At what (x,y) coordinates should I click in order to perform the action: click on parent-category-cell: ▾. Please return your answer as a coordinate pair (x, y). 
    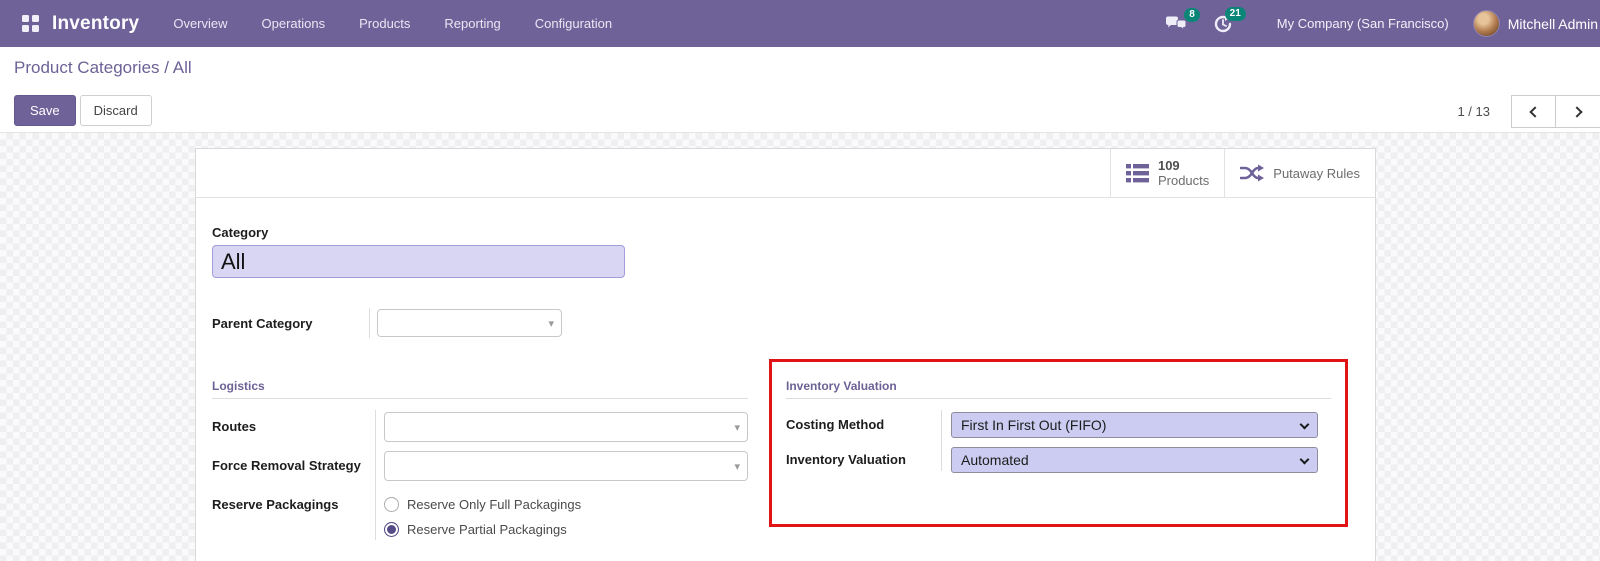
    Looking at the image, I should click on (465, 323).